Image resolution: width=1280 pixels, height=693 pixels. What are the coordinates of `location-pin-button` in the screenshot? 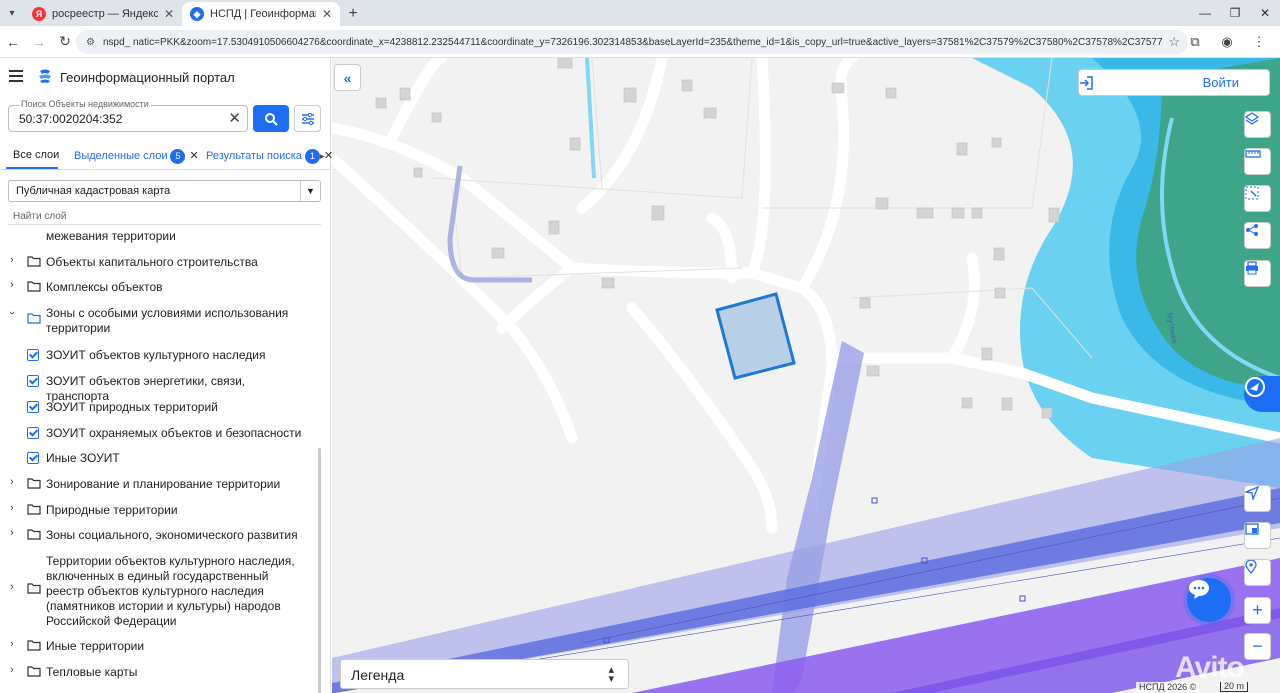 It's located at (1257, 572).